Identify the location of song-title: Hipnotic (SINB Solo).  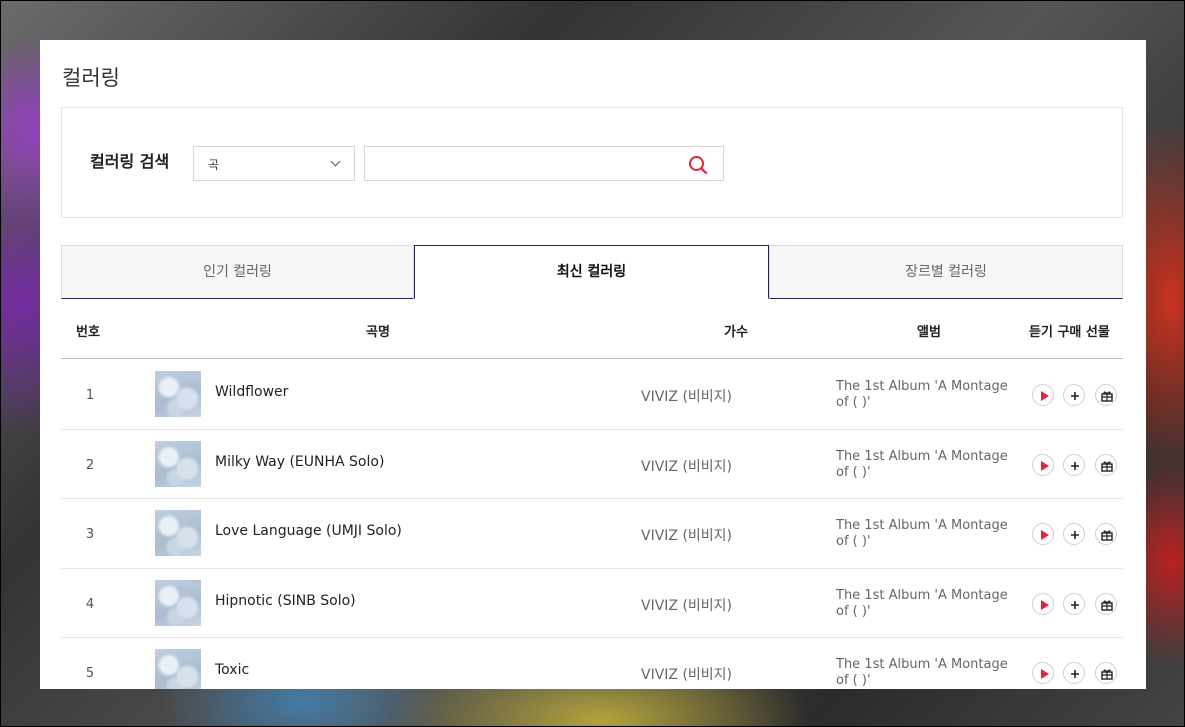
(285, 601).